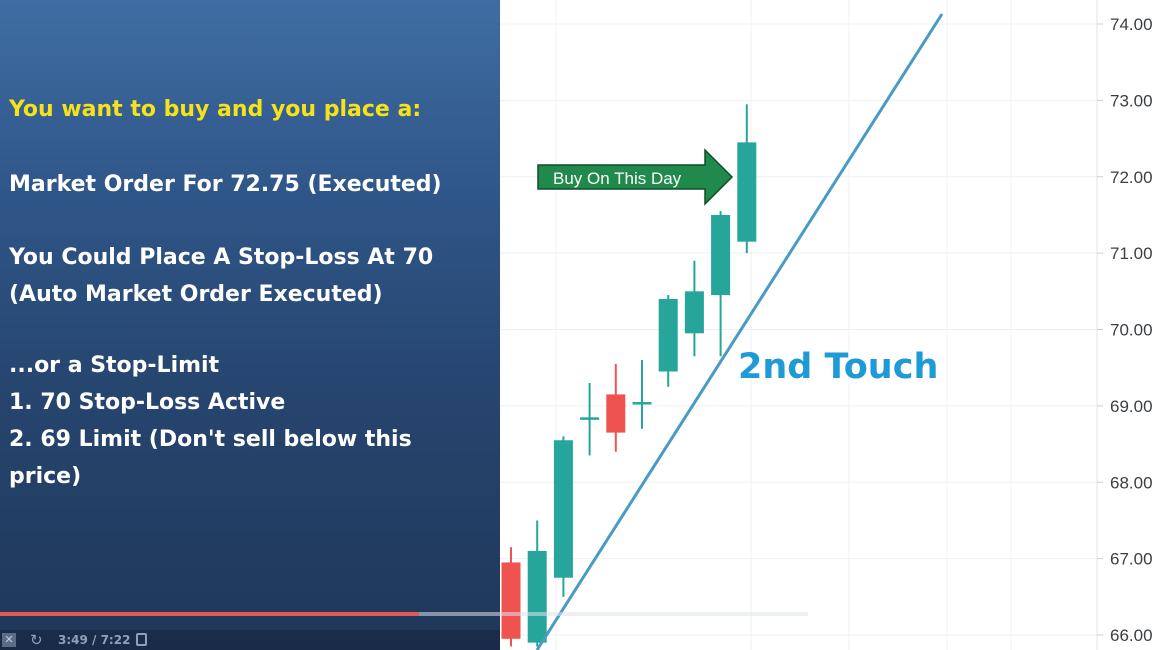  What do you see at coordinates (141, 639) in the screenshot?
I see `notes-icon` at bounding box center [141, 639].